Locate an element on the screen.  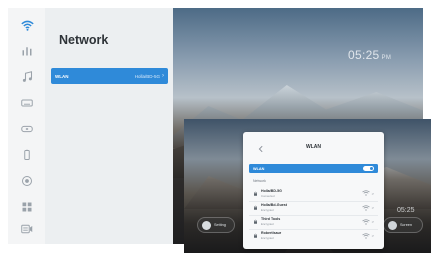
page-title: Network is located at coordinates (84, 40).